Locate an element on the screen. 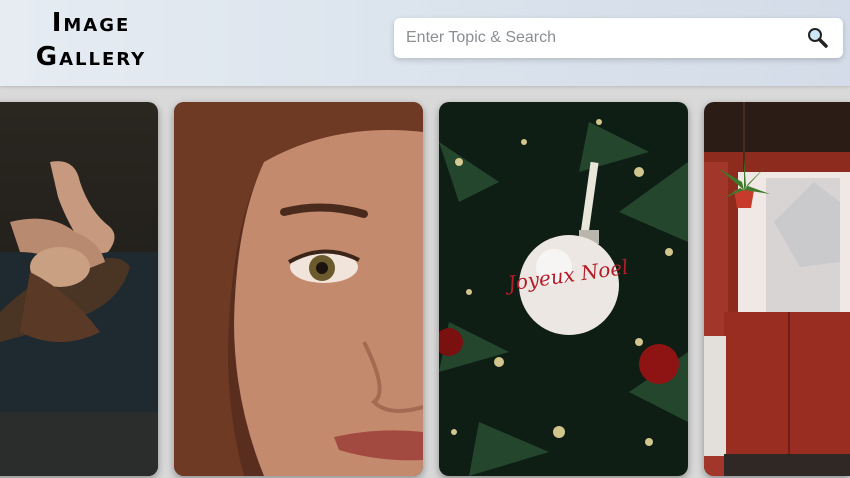 The image size is (850, 478). site-logo: Image Gallery is located at coordinates (91, 40).